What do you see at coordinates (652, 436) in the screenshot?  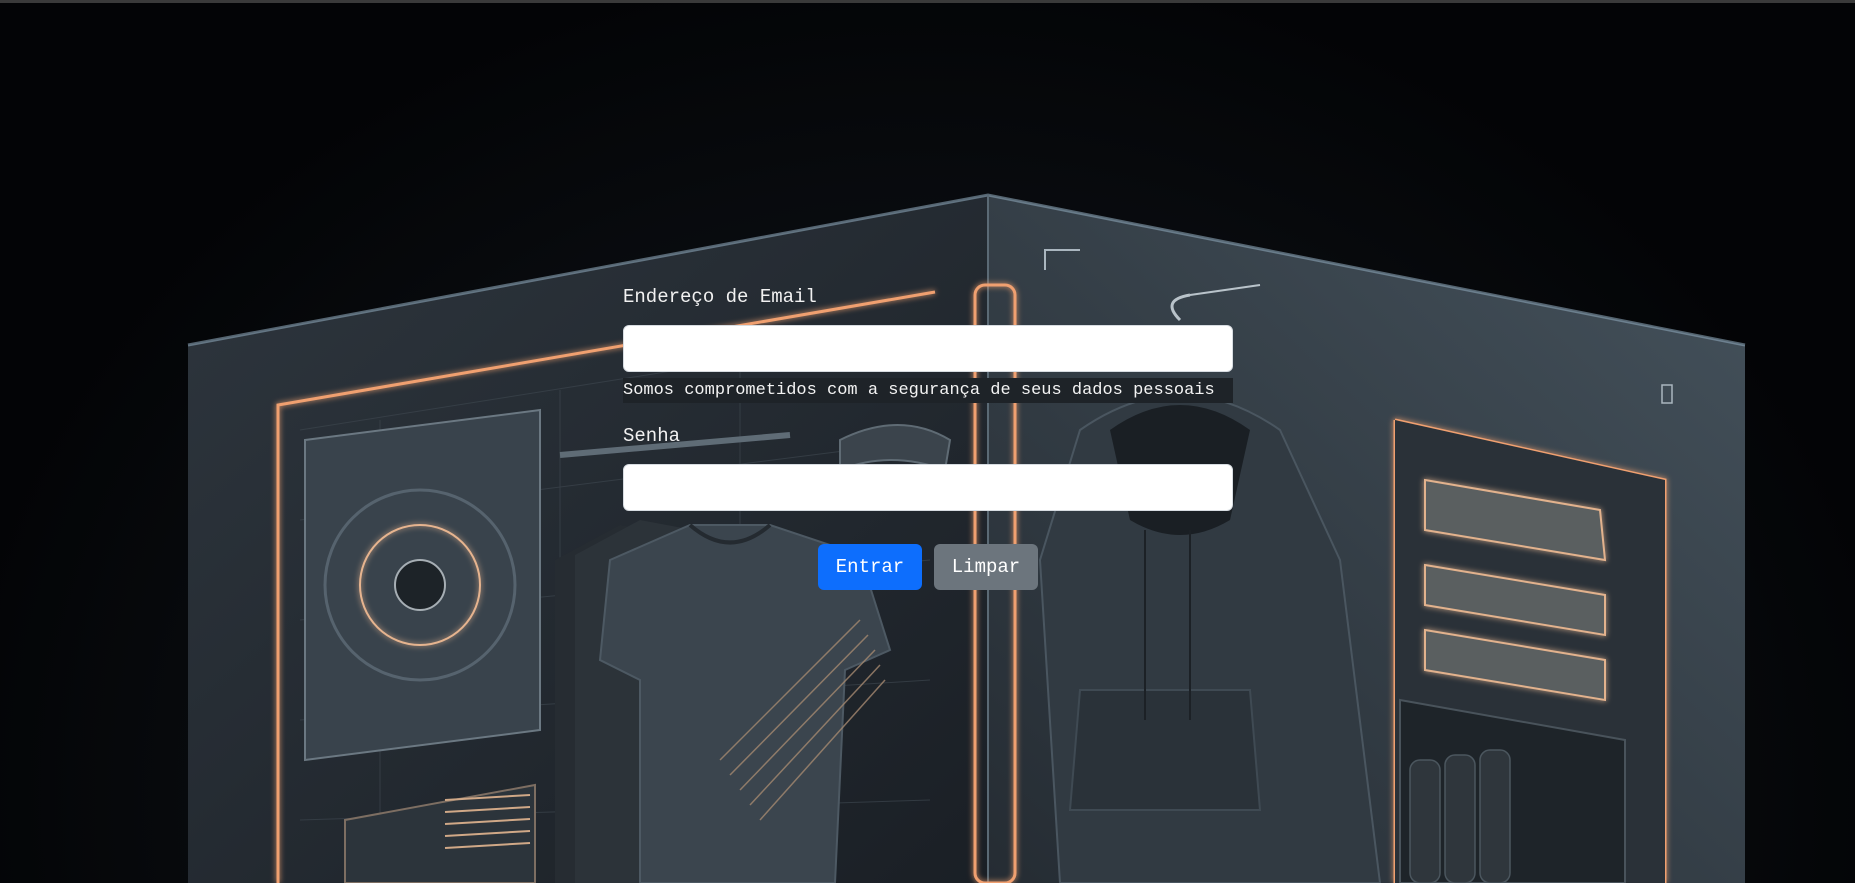 I see `password-label: Senha` at bounding box center [652, 436].